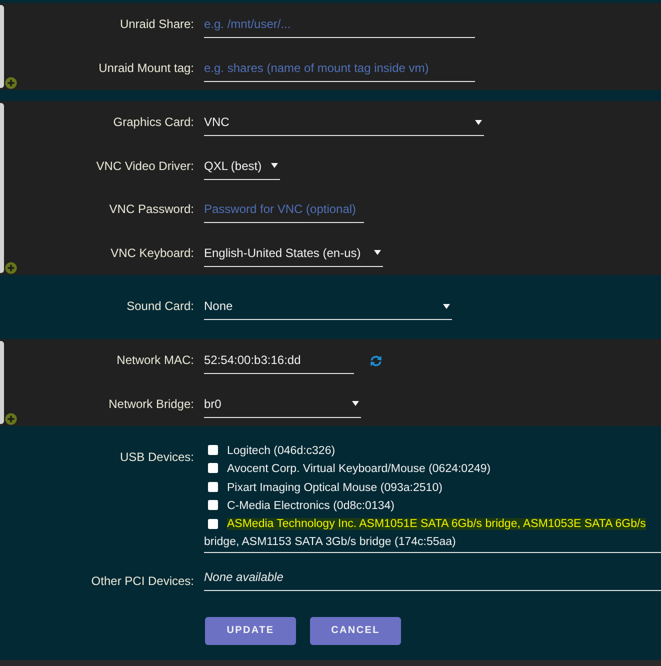 This screenshot has height=666, width=661. Describe the element at coordinates (153, 122) in the screenshot. I see `field-label: Graphics Card:` at that location.